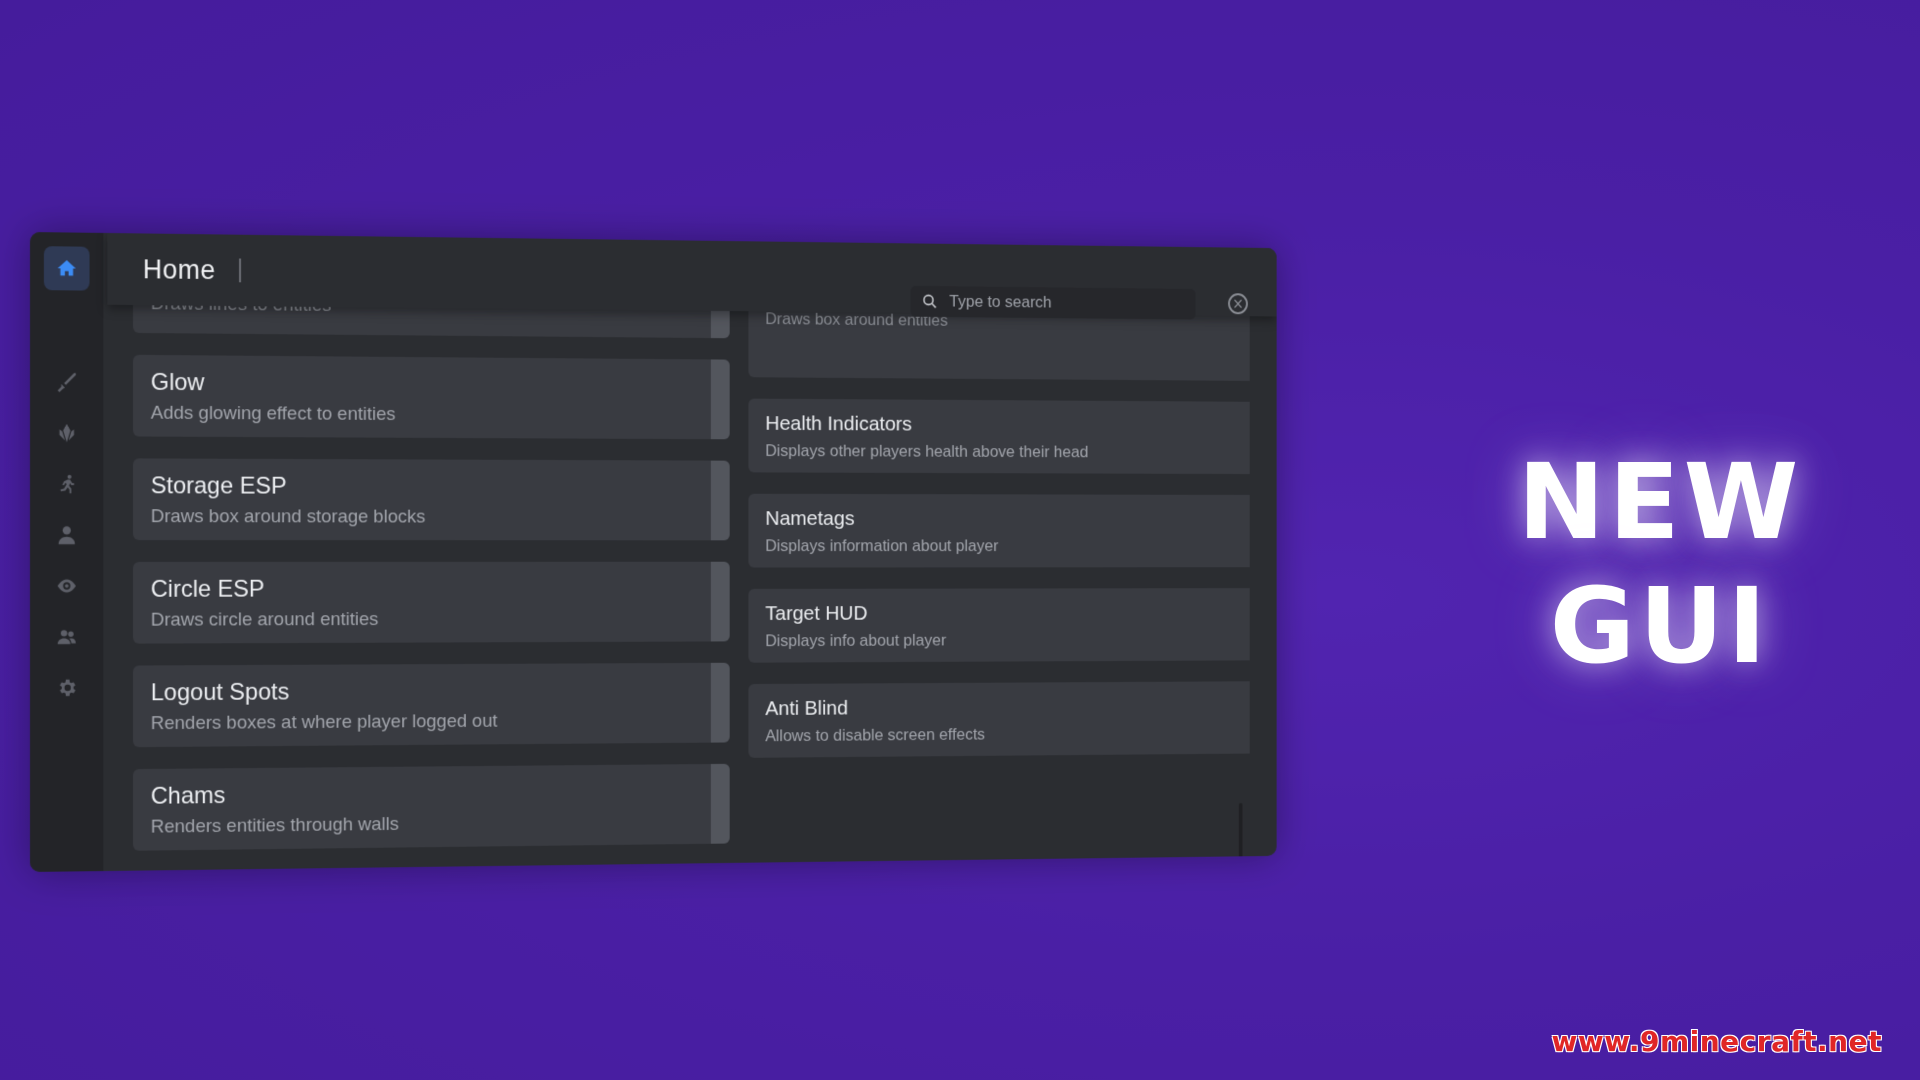  I want to click on module-name: Anti Blind, so click(807, 708).